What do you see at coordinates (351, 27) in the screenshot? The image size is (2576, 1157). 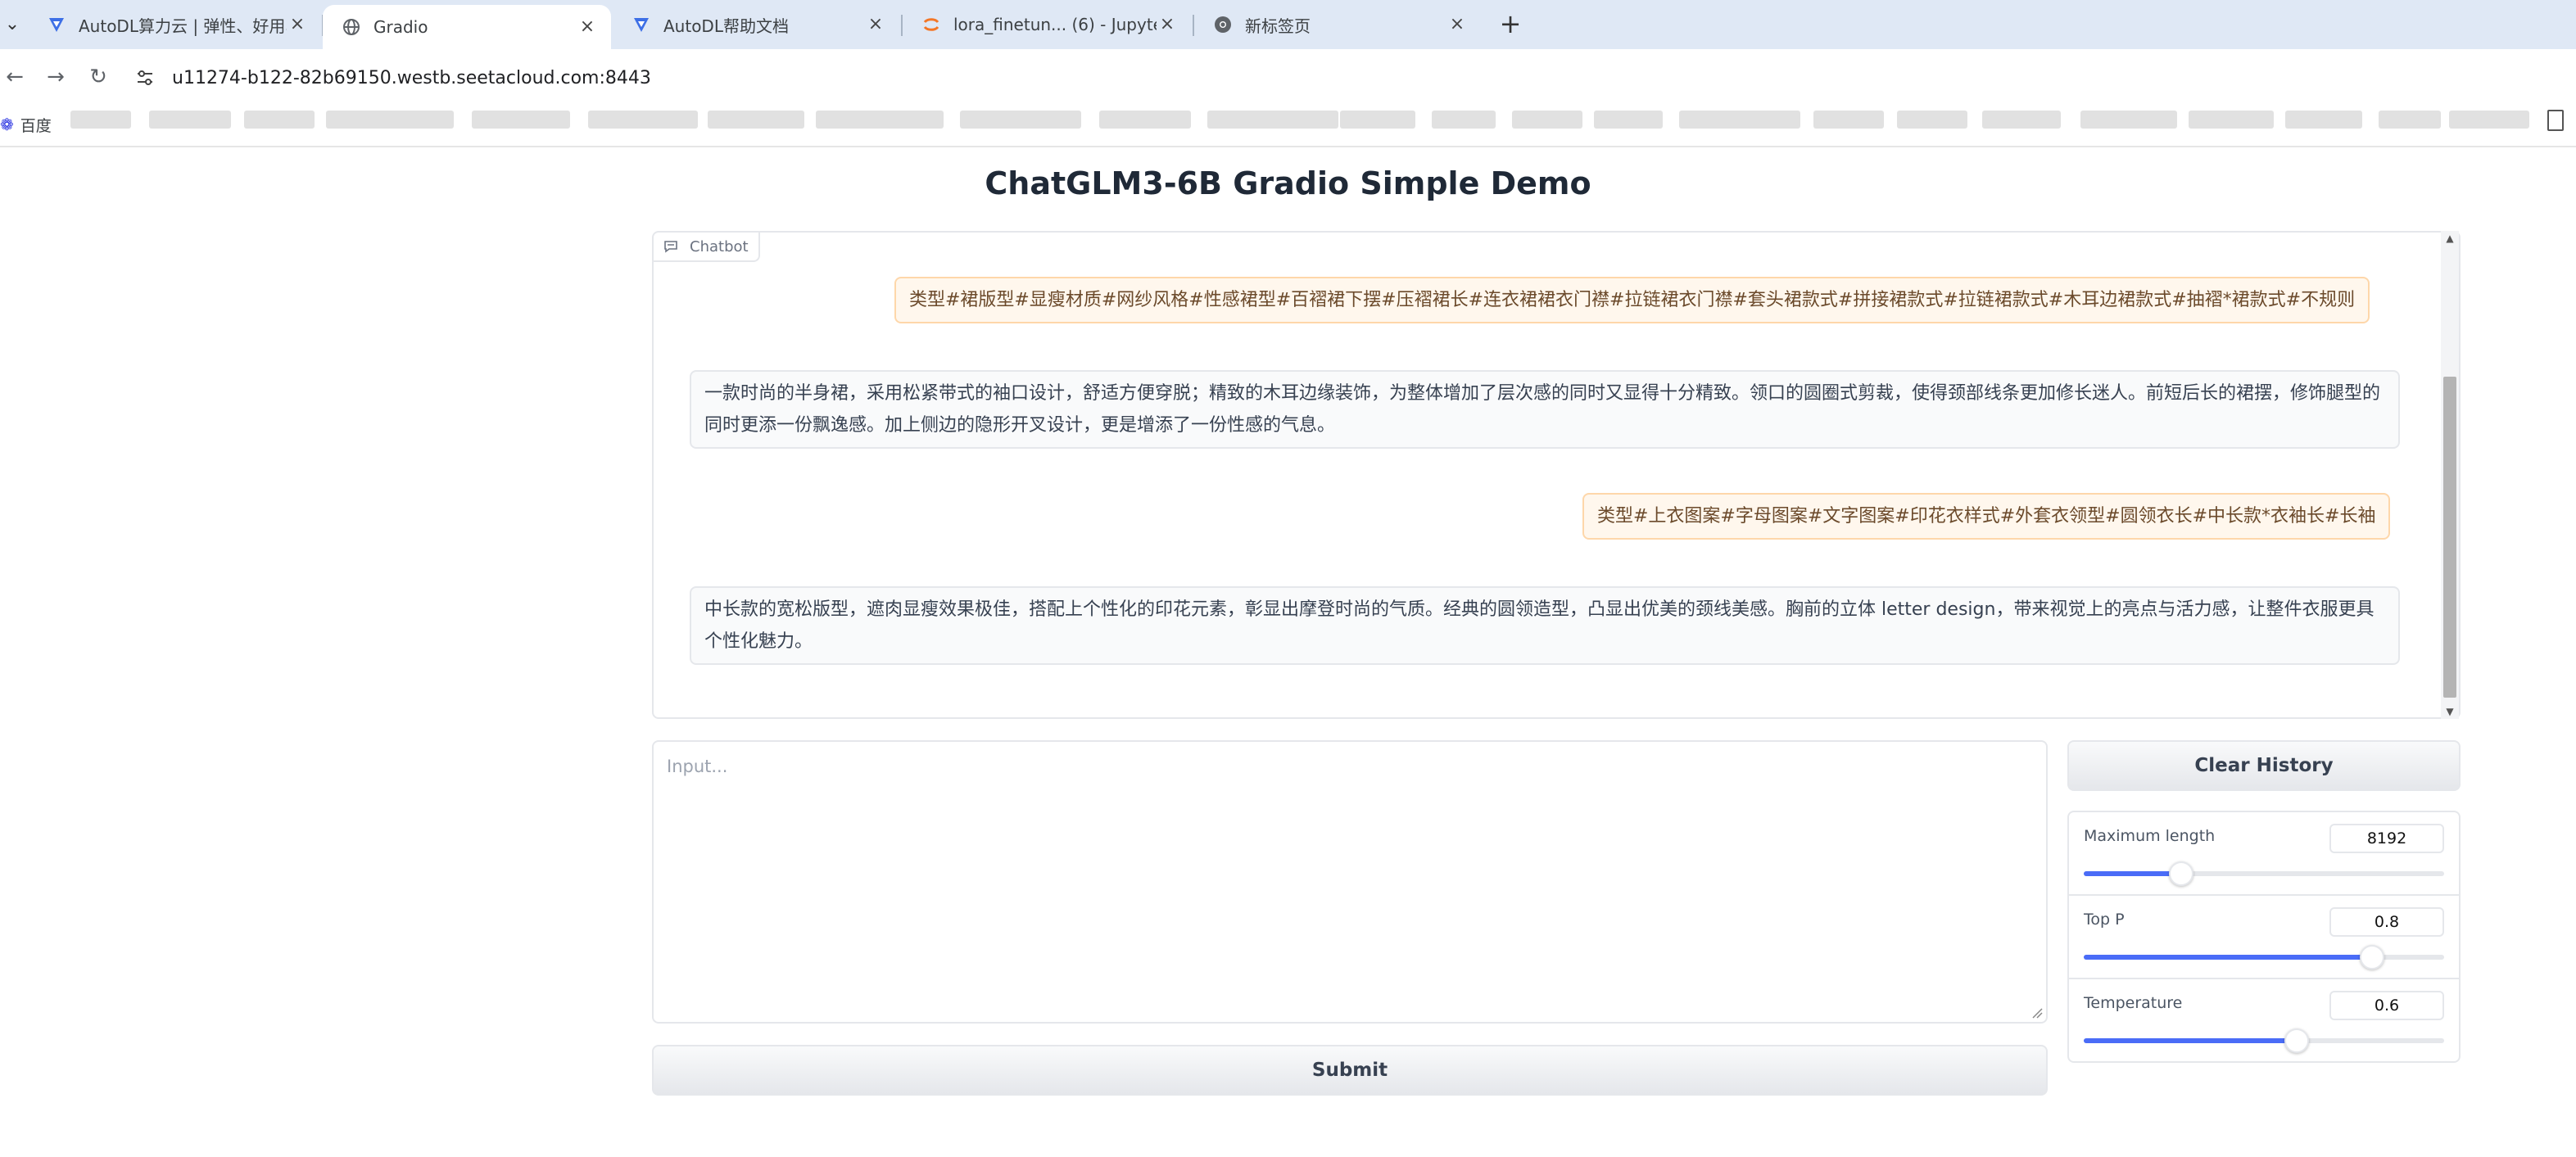 I see `globe-icon` at bounding box center [351, 27].